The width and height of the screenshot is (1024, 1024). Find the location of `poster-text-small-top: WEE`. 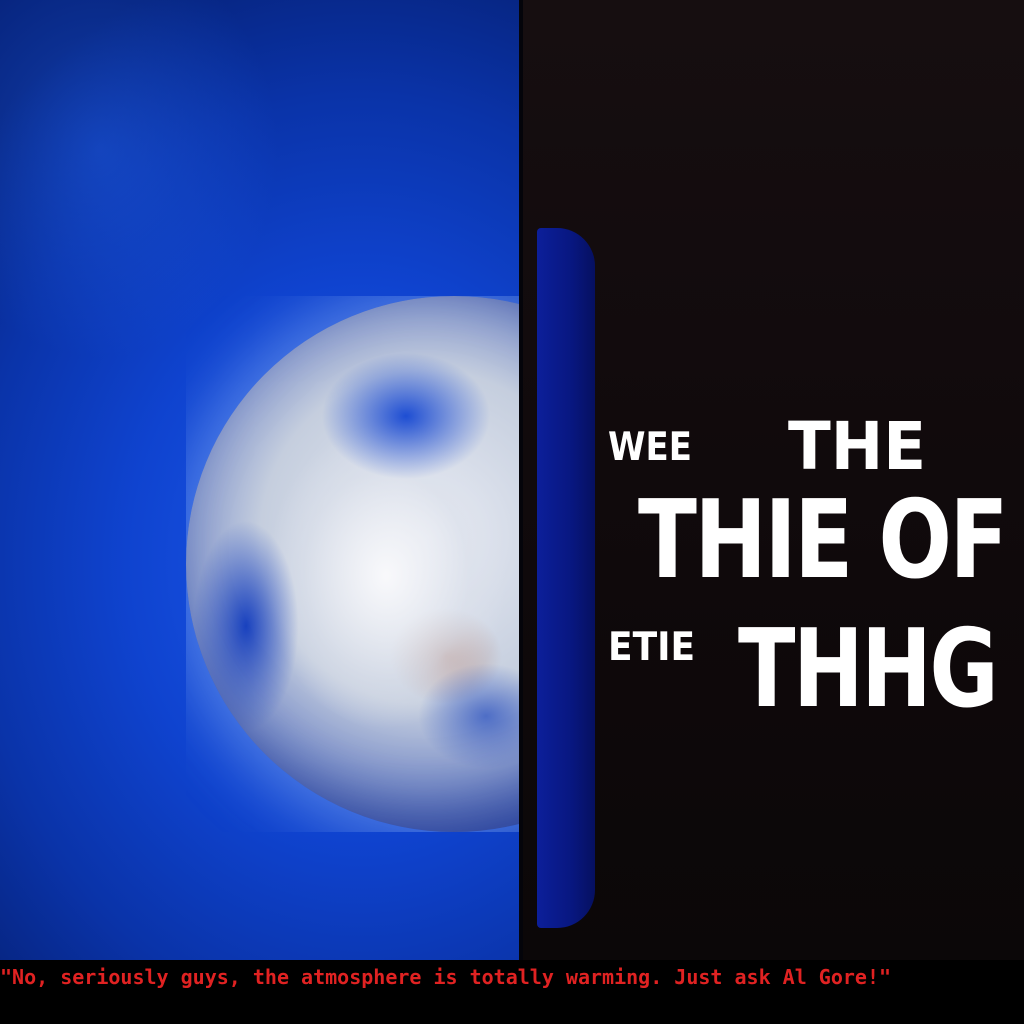

poster-text-small-top: WEE is located at coordinates (650, 447).